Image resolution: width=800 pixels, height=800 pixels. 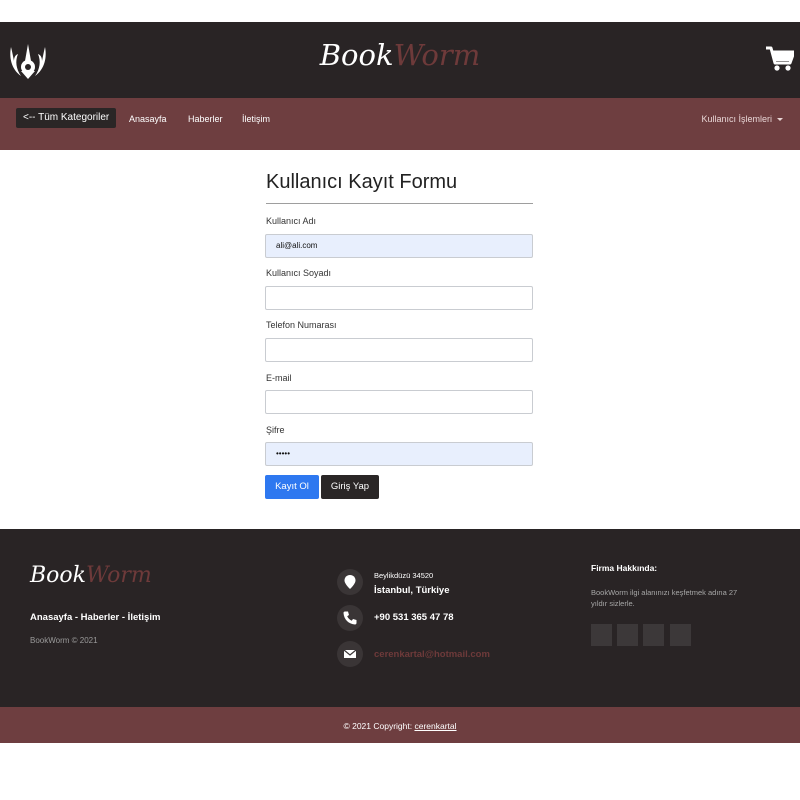 What do you see at coordinates (379, 726) in the screenshot?
I see `bottom-copyright-text: © 2021 Copyright:` at bounding box center [379, 726].